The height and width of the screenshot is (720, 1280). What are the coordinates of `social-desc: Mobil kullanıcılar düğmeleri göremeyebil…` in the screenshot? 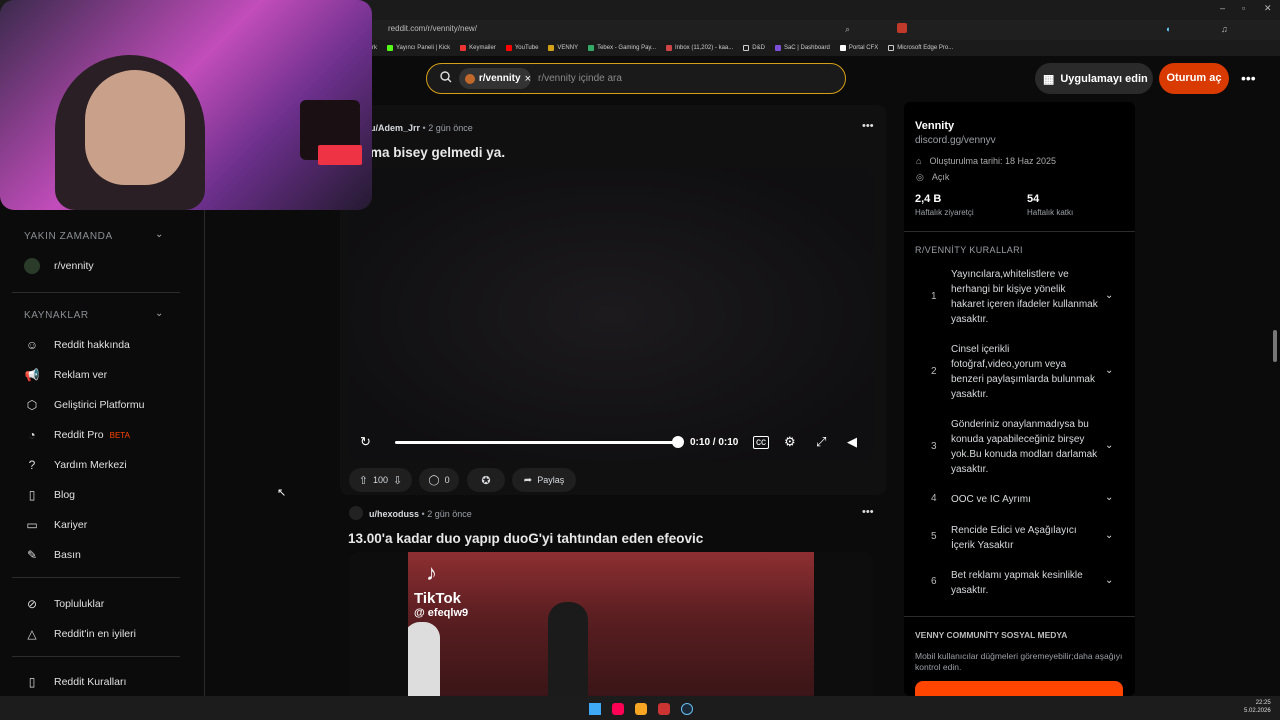 It's located at (1019, 661).